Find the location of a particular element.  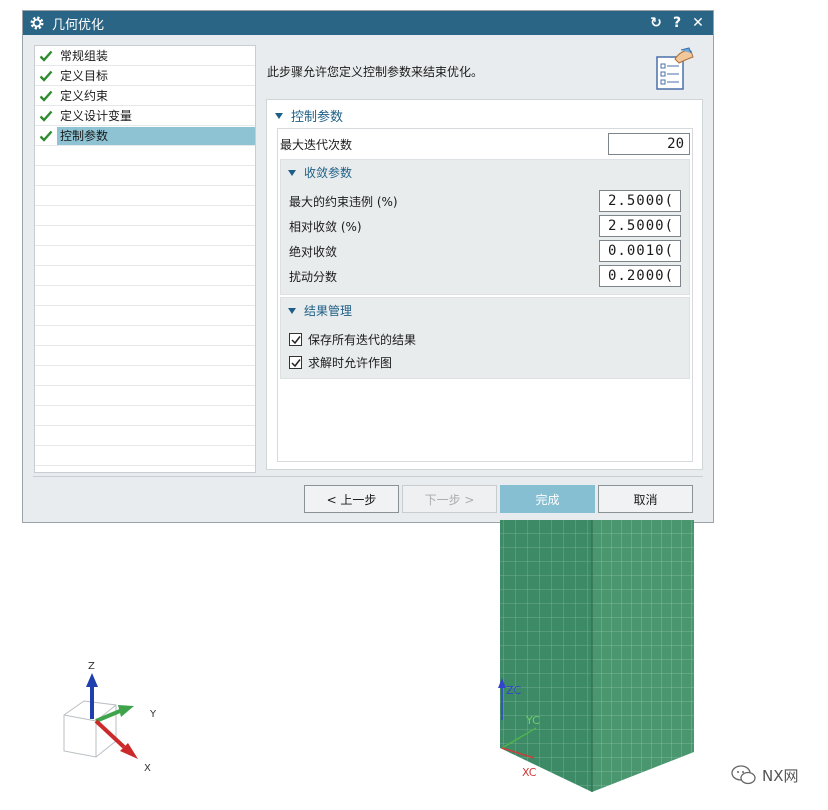

step-item-control-parameters: 控制参数 is located at coordinates (145, 136).